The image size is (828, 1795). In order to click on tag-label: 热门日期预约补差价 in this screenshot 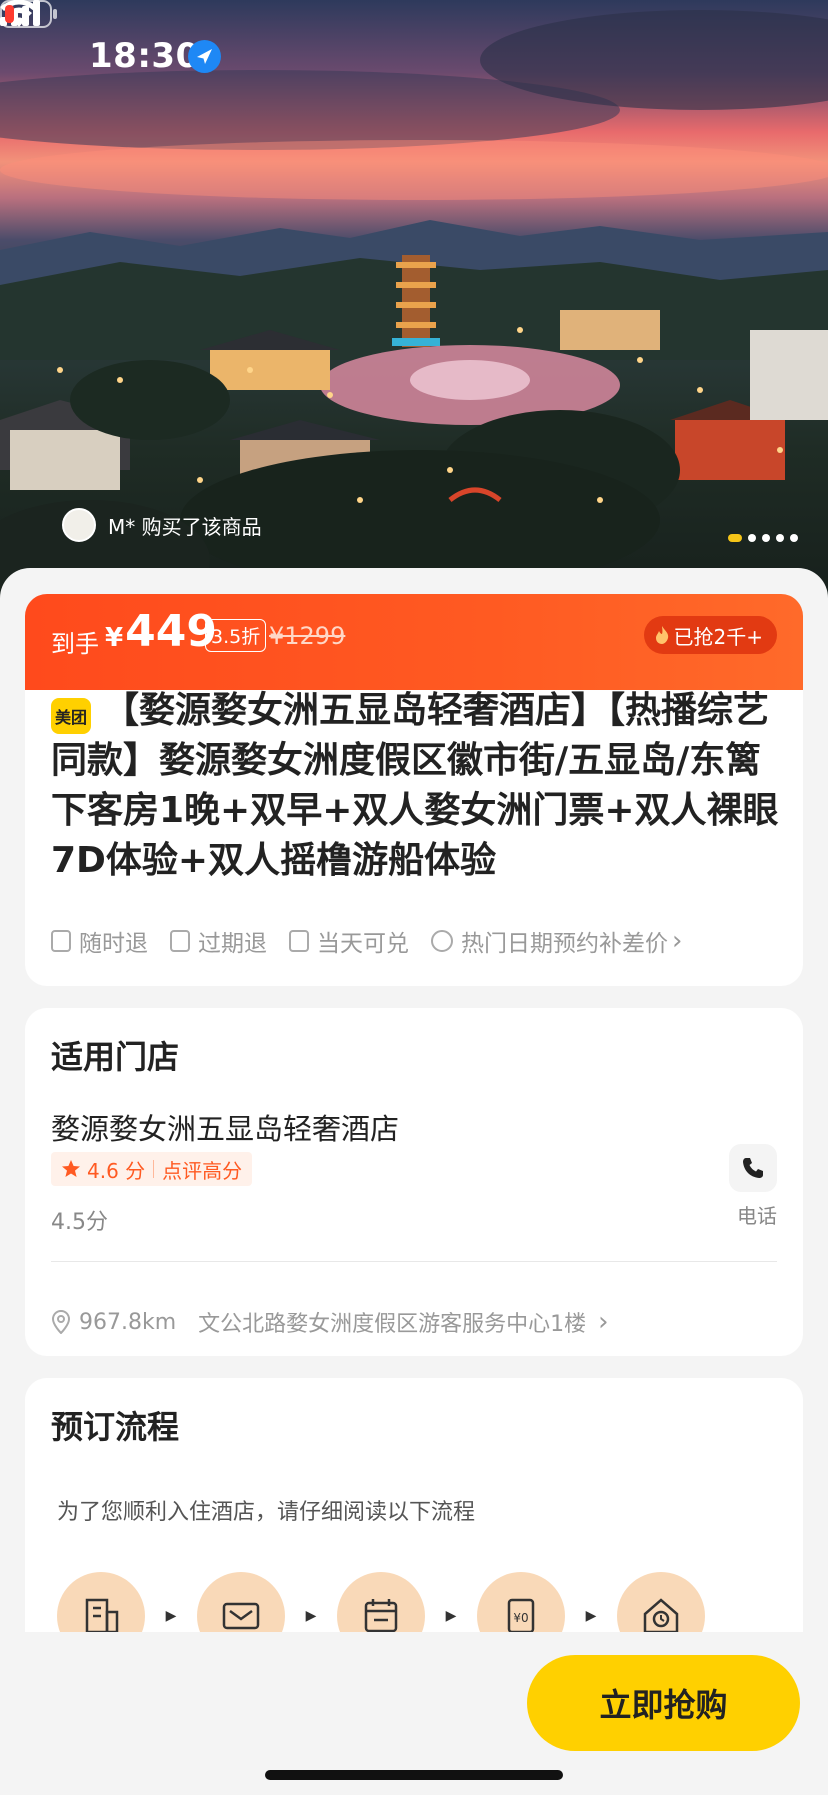, I will do `click(564, 944)`.